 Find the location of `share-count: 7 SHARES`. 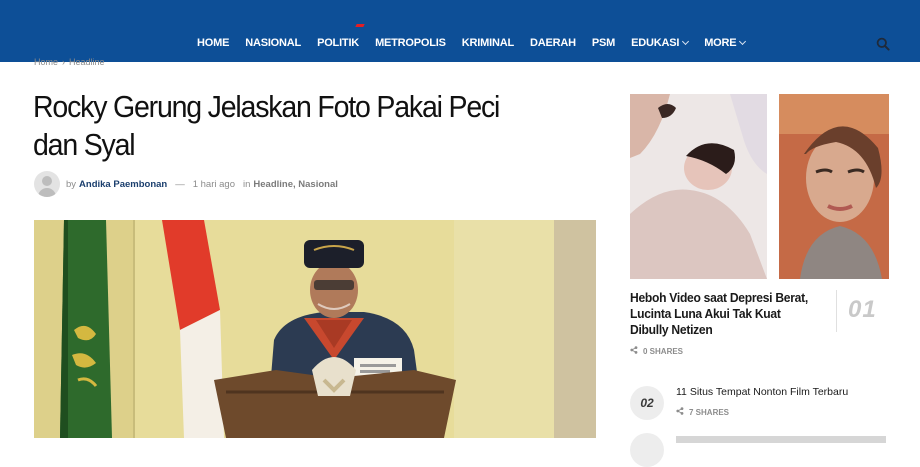

share-count: 7 SHARES is located at coordinates (702, 412).